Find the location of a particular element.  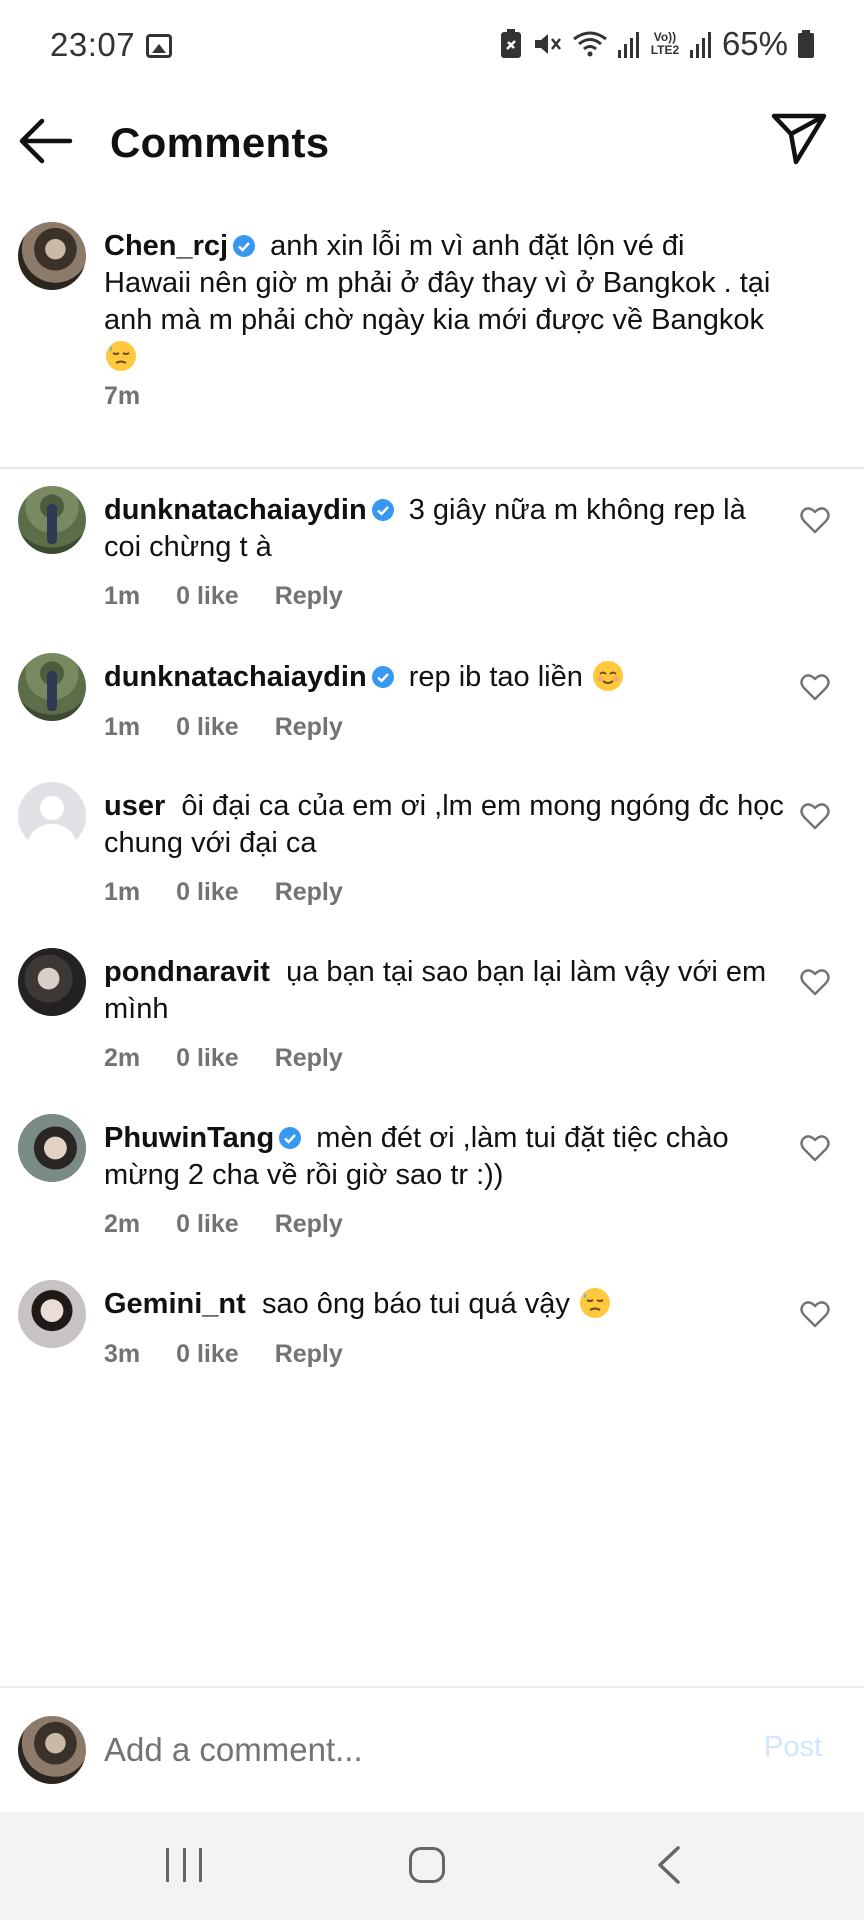

comment-body: rep ib tao liền is located at coordinates (495, 677).